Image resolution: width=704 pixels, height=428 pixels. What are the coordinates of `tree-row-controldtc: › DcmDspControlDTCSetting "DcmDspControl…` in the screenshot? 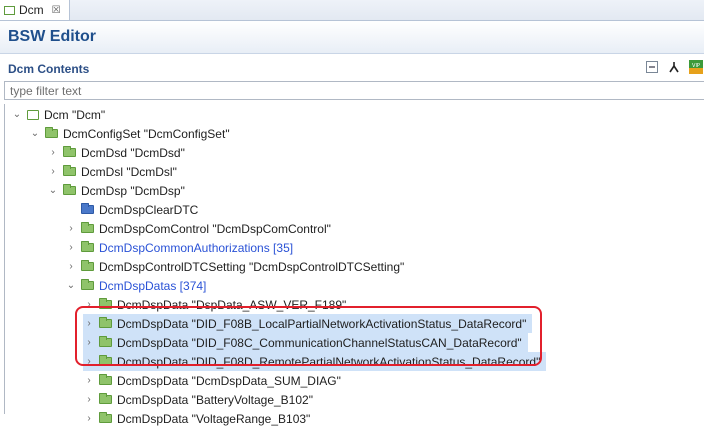 It's located at (234, 266).